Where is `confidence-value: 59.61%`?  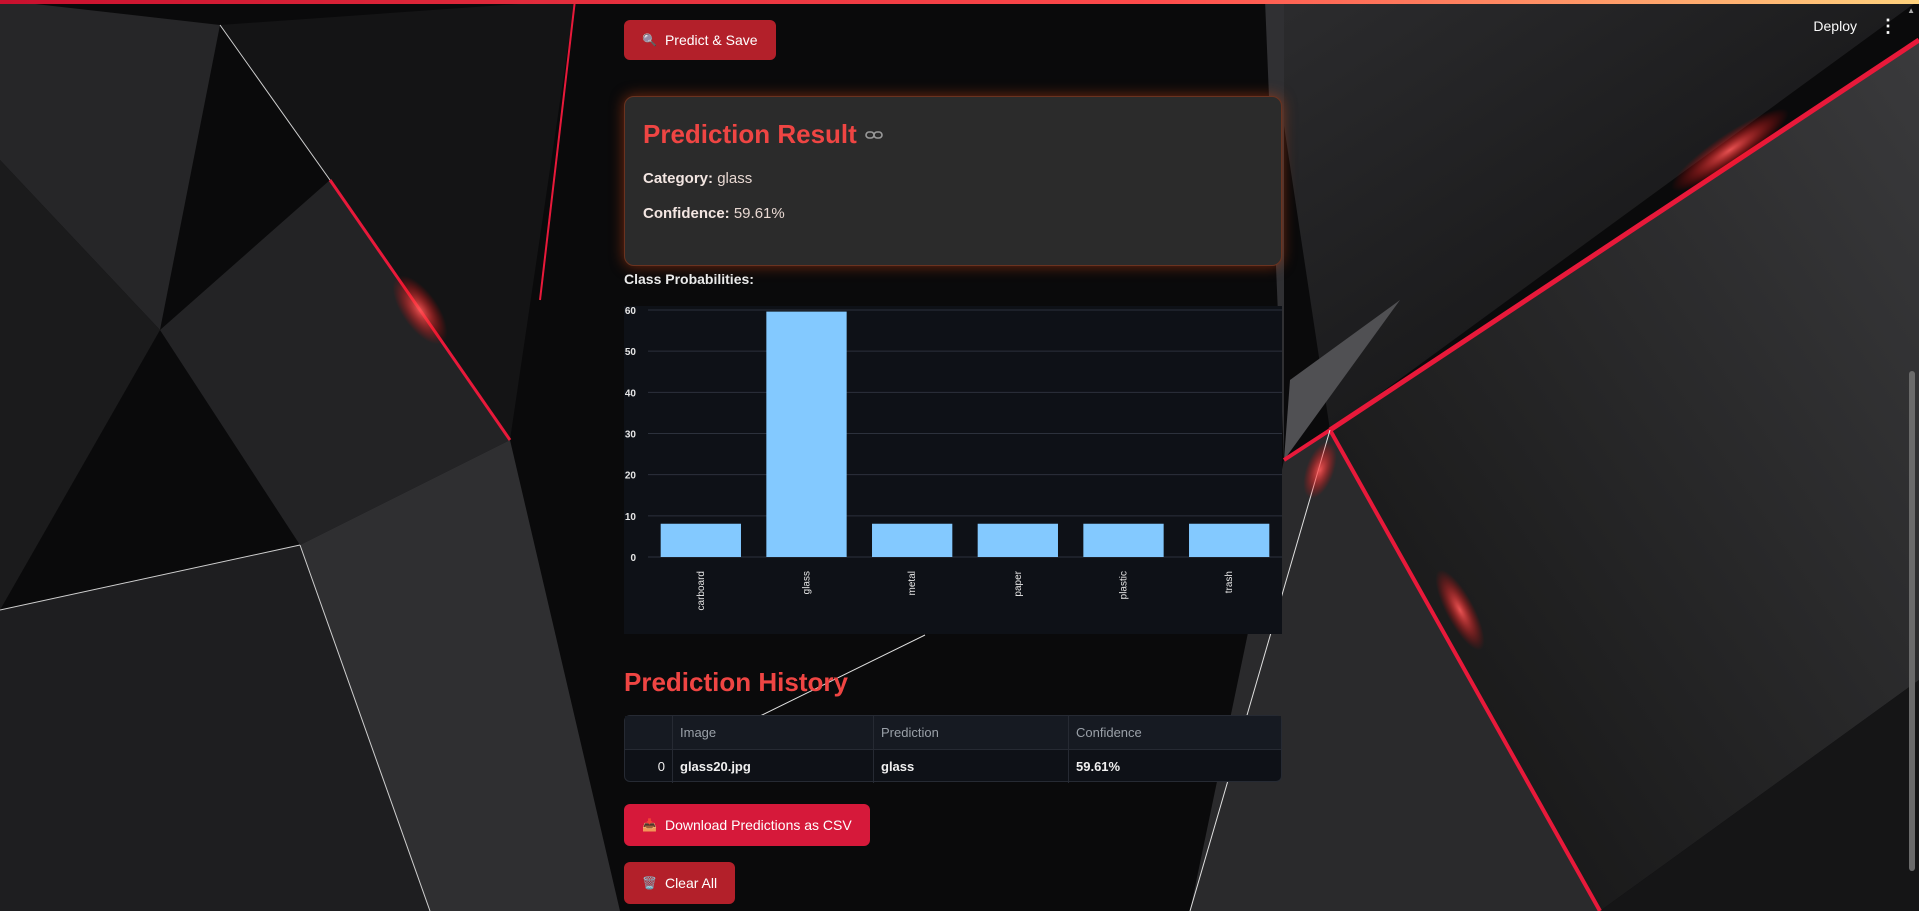
confidence-value: 59.61% is located at coordinates (759, 213).